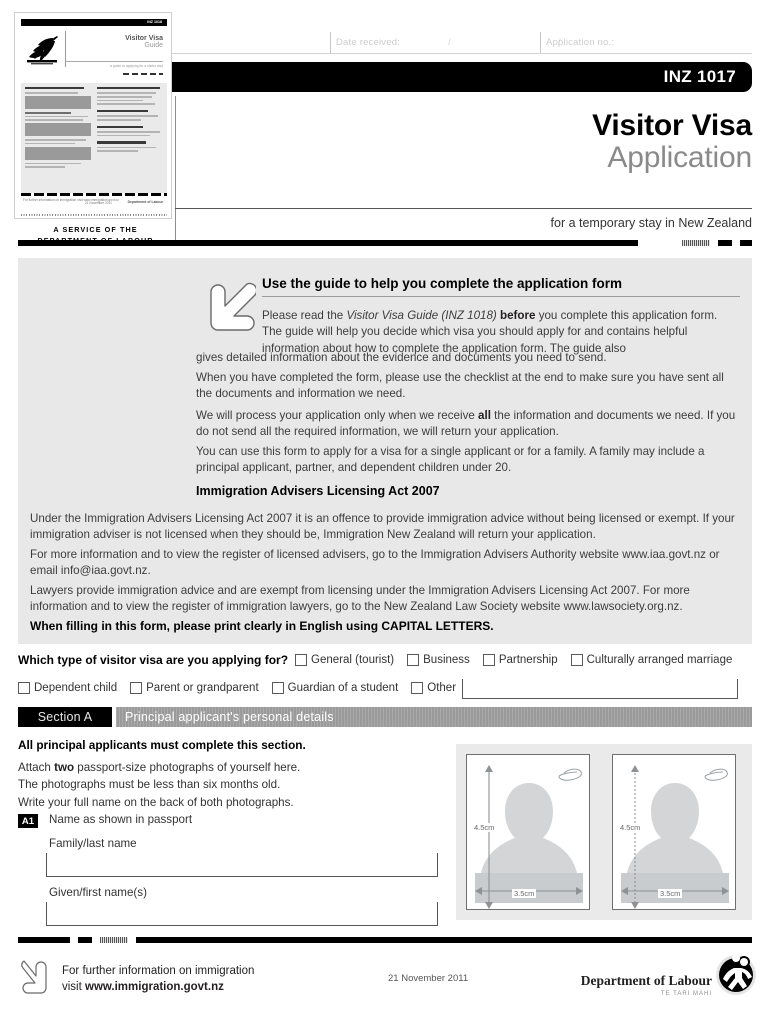 This screenshot has width=770, height=1024. What do you see at coordinates (463, 208) in the screenshot?
I see `title-rule` at bounding box center [463, 208].